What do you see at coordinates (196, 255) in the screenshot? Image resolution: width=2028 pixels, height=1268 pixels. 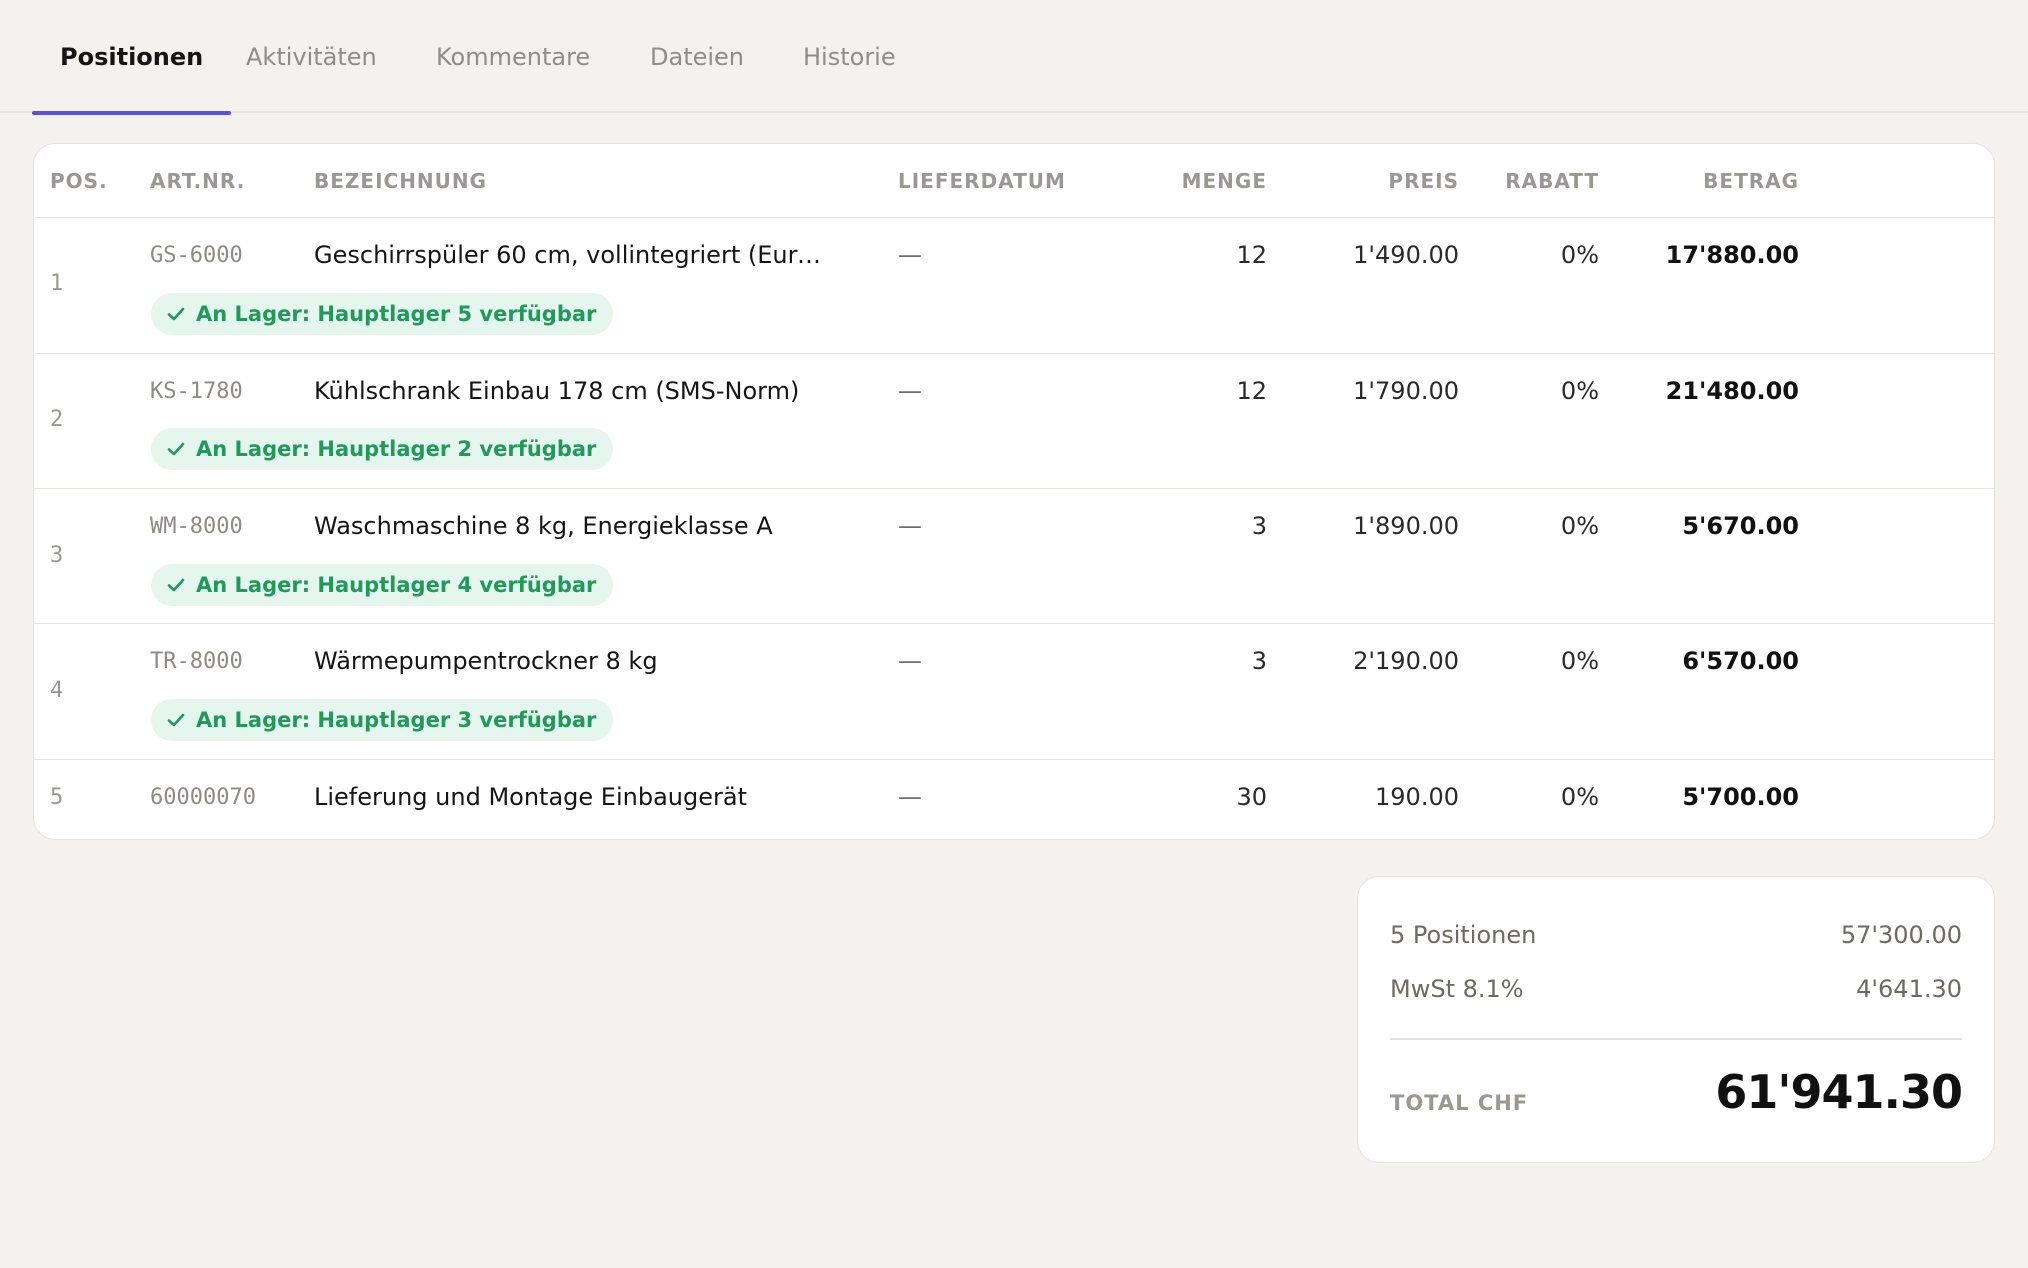 I see `row-artnr: GS-6000` at bounding box center [196, 255].